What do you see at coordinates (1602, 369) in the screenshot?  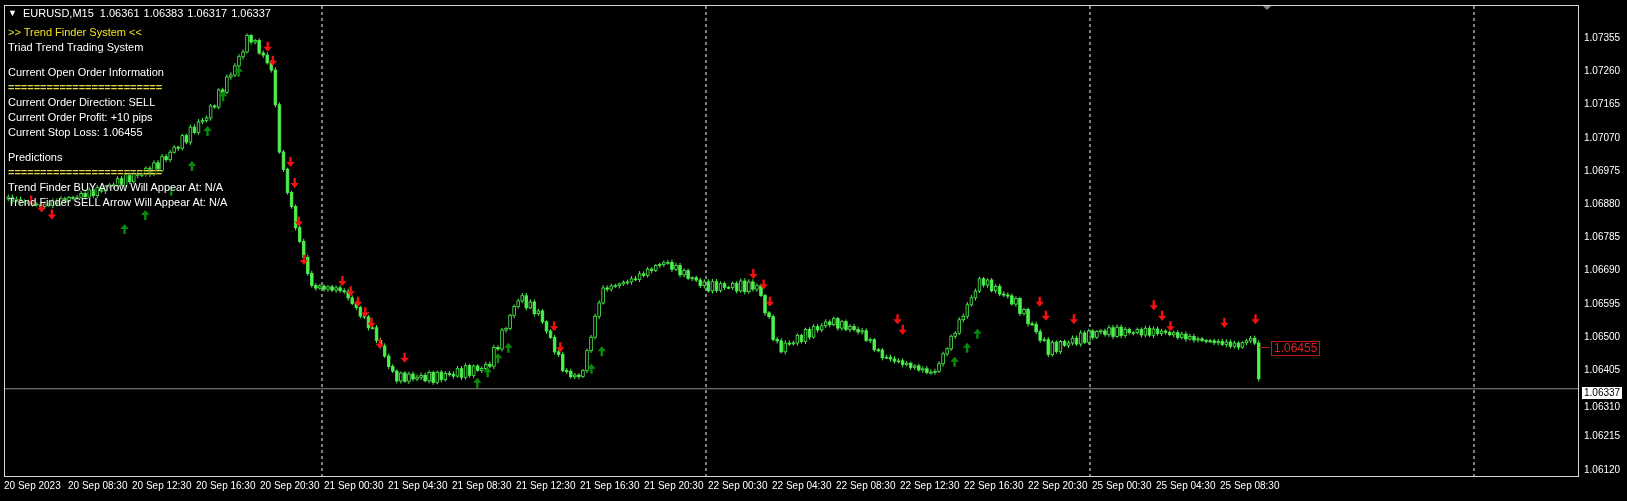 I see `price-tick-label: 1.06405` at bounding box center [1602, 369].